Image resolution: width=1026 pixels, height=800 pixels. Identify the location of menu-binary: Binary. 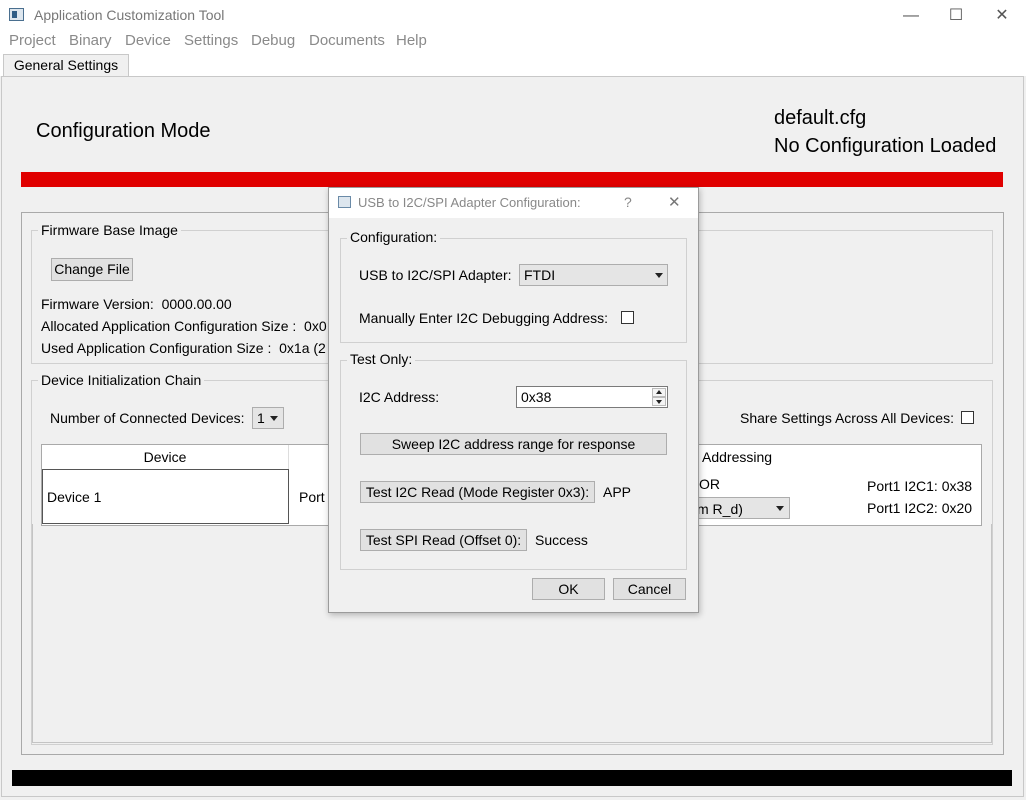
(90, 40).